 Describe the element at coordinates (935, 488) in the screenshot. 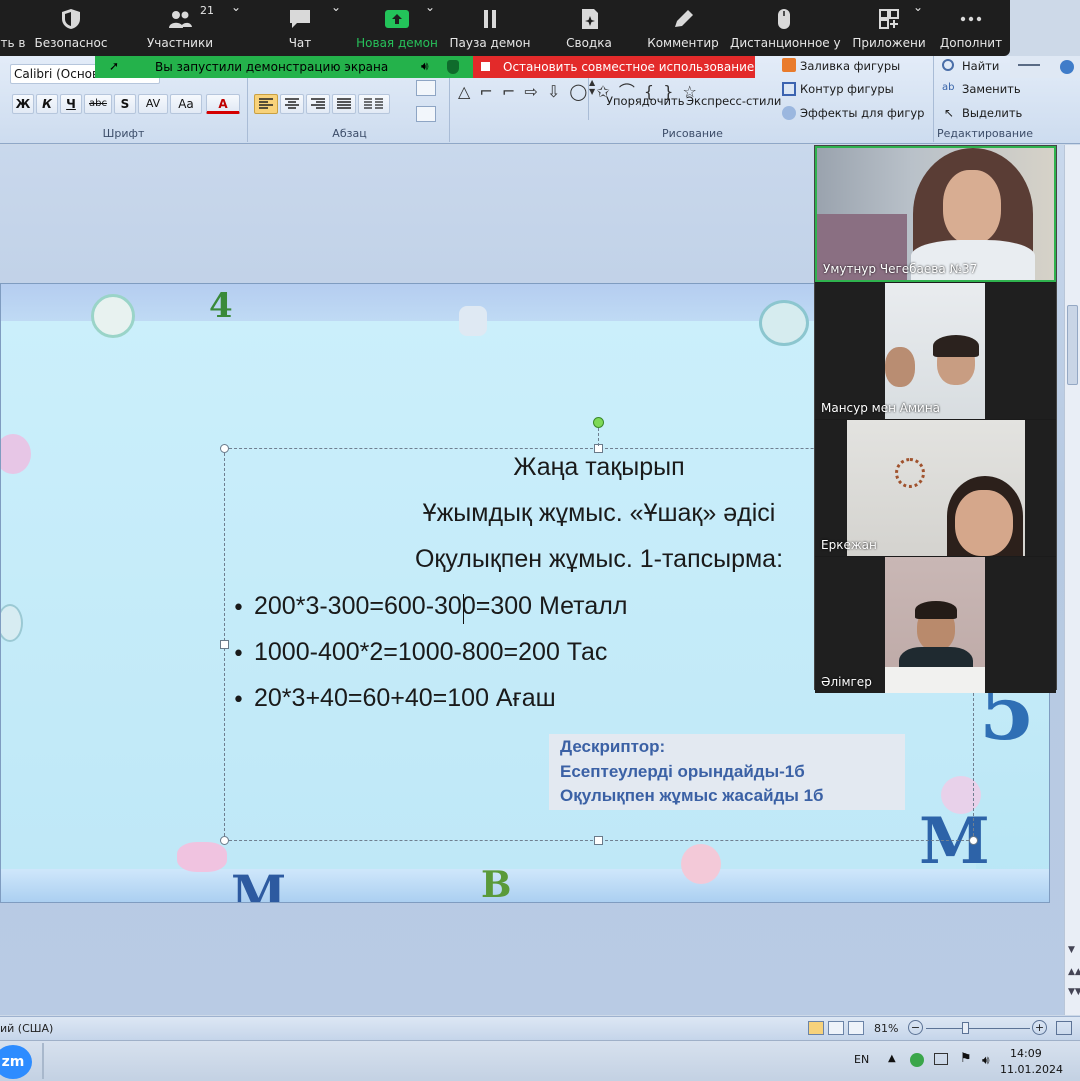

I see `video-tile-3: Еркежан` at that location.